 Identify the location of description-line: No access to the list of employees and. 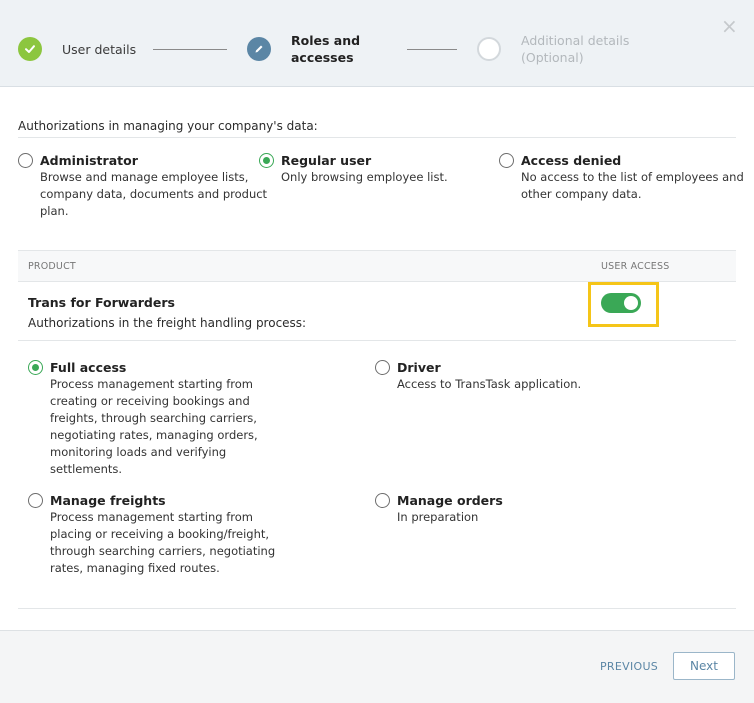
(632, 177).